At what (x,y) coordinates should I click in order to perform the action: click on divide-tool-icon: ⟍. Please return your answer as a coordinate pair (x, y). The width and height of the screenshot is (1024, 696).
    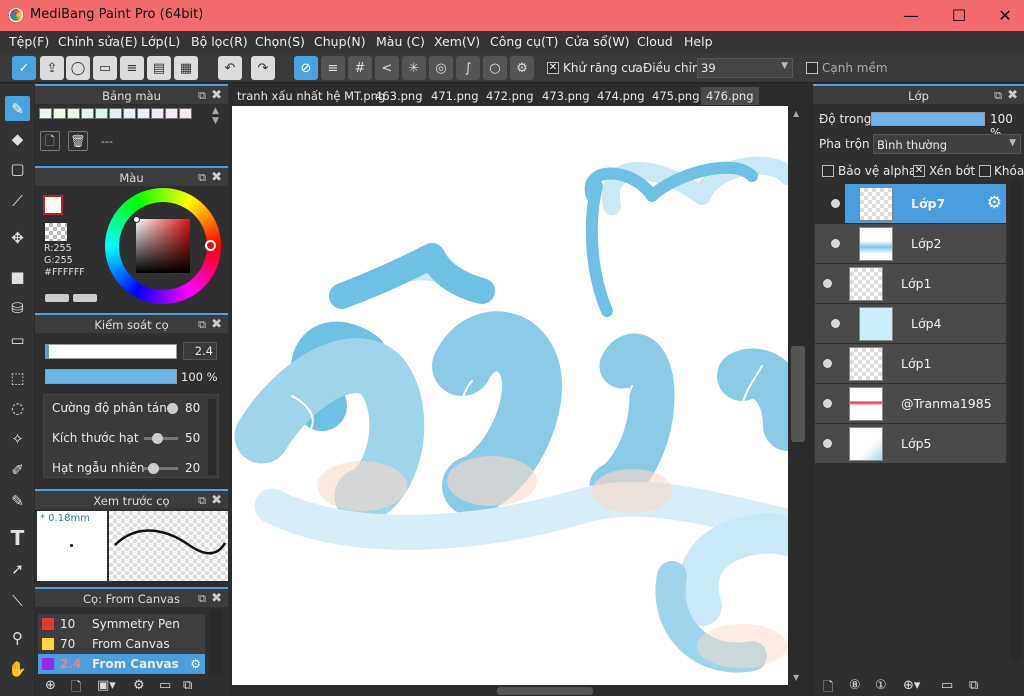
    Looking at the image, I should click on (17, 600).